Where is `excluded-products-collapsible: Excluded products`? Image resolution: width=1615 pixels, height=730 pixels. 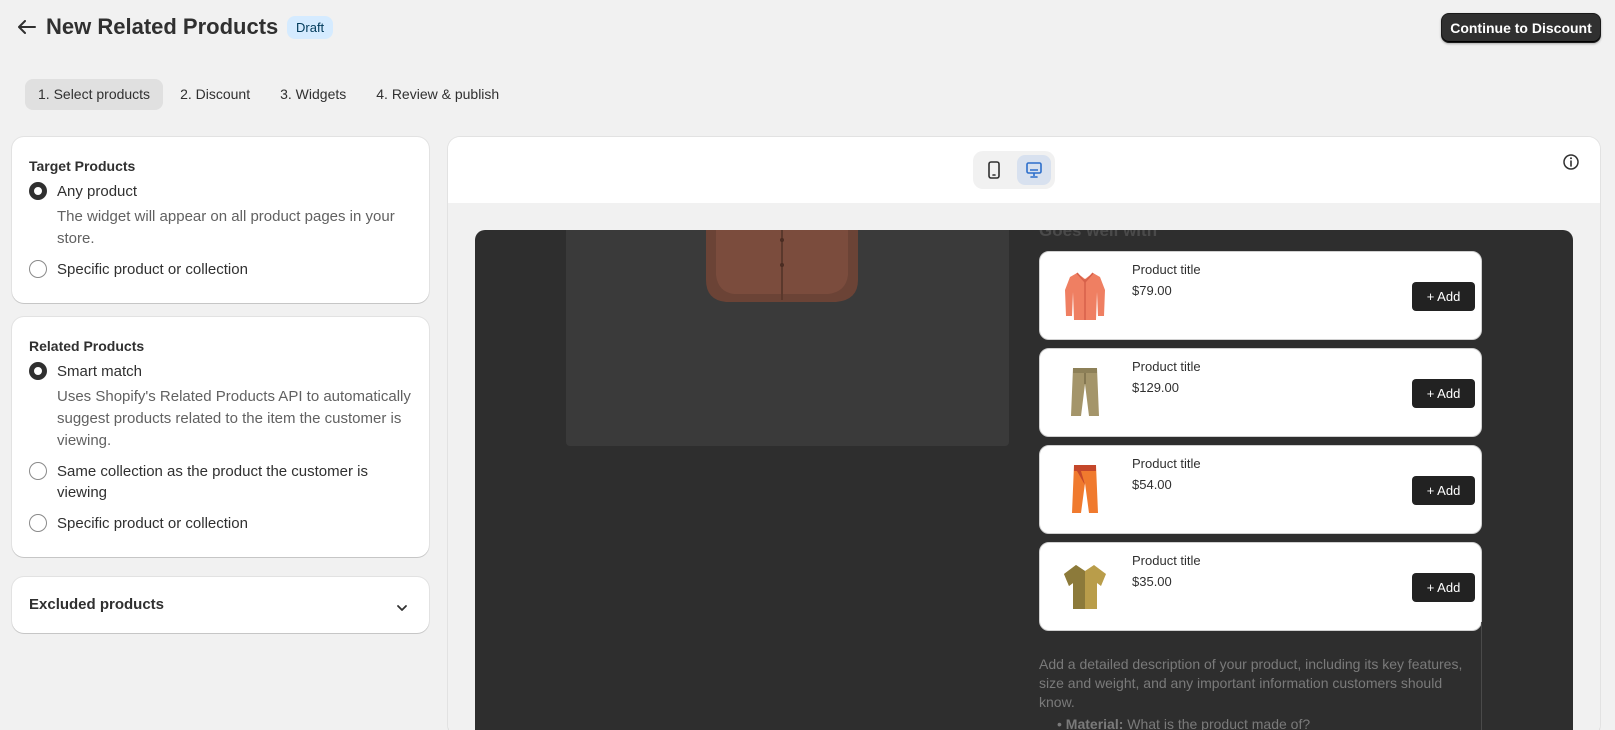
excluded-products-collapsible: Excluded products is located at coordinates (220, 605).